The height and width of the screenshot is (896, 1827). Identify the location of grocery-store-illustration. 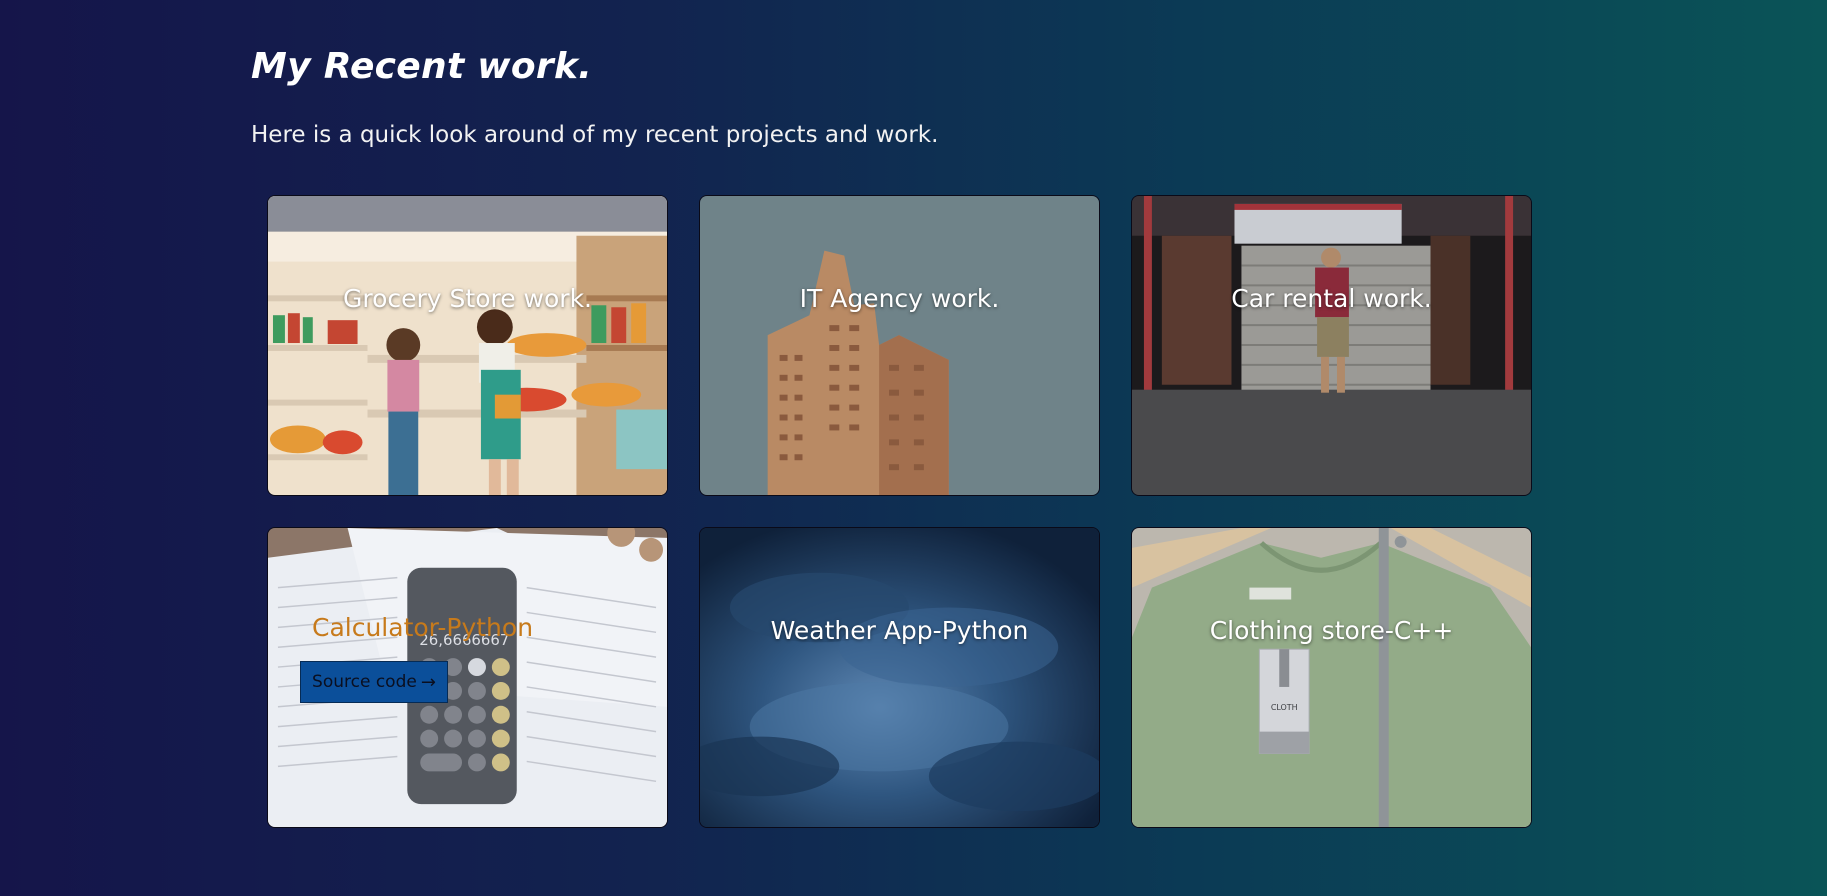
(467, 345).